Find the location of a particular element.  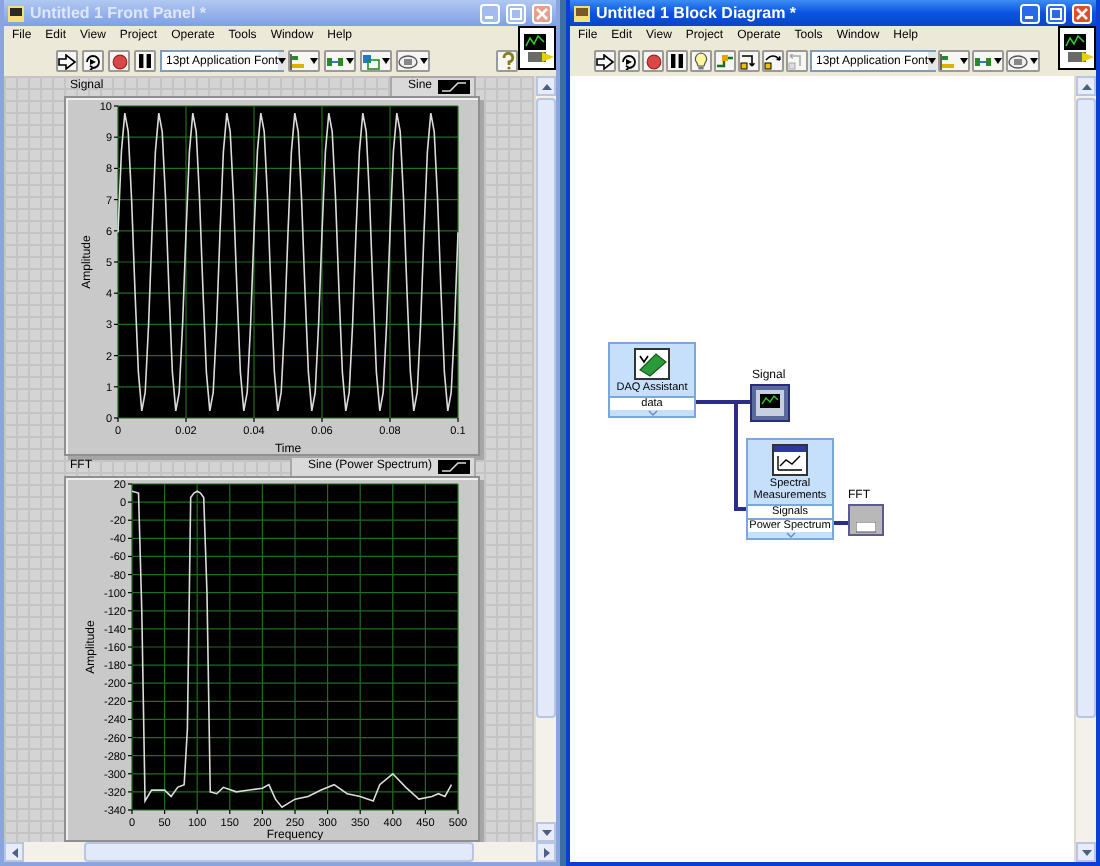

numeric-display-icon is located at coordinates (866, 528).